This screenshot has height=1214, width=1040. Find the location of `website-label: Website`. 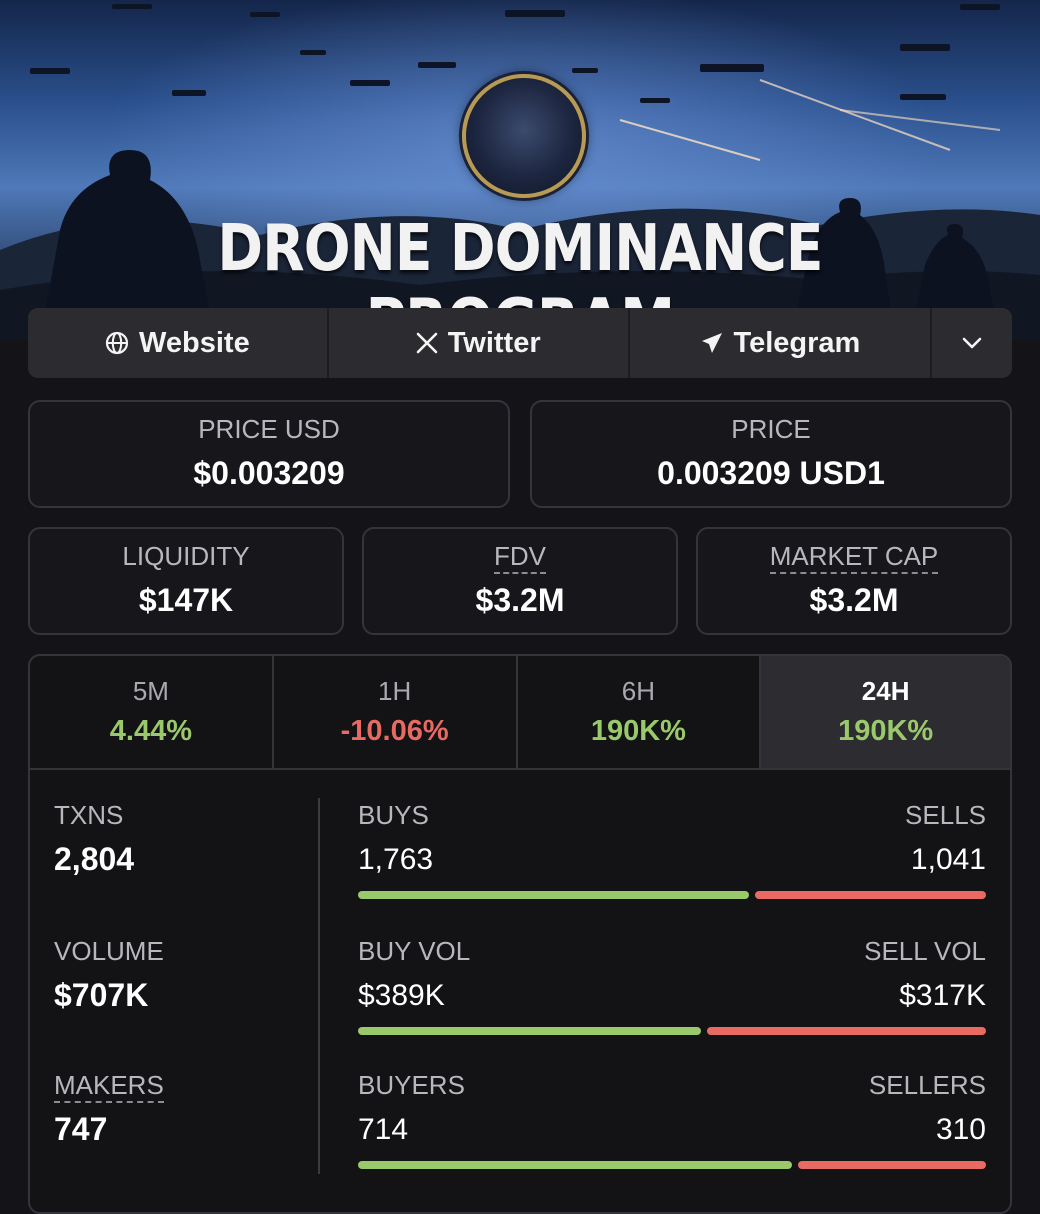

website-label: Website is located at coordinates (194, 342).